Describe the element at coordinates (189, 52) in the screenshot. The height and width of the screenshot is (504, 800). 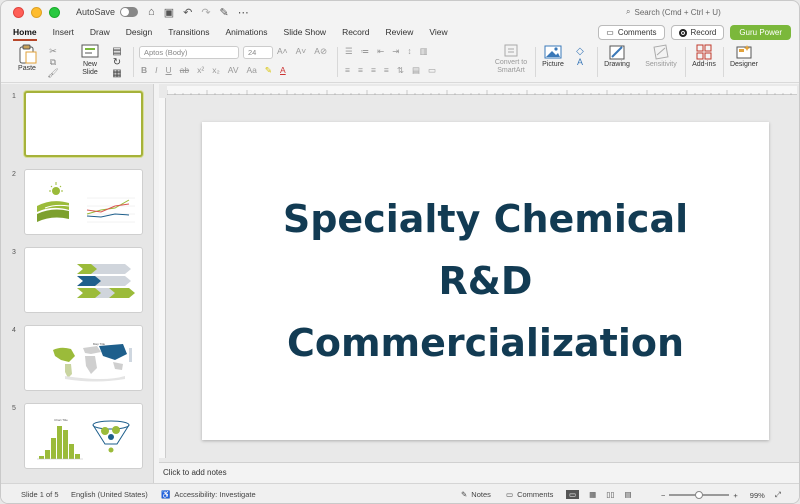
I see `font-name-field: Aptos (Body)` at that location.